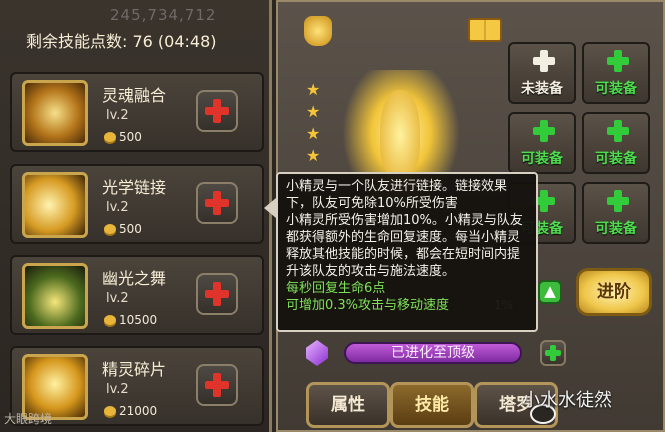  Describe the element at coordinates (318, 31) in the screenshot. I see `armor-icon` at that location.